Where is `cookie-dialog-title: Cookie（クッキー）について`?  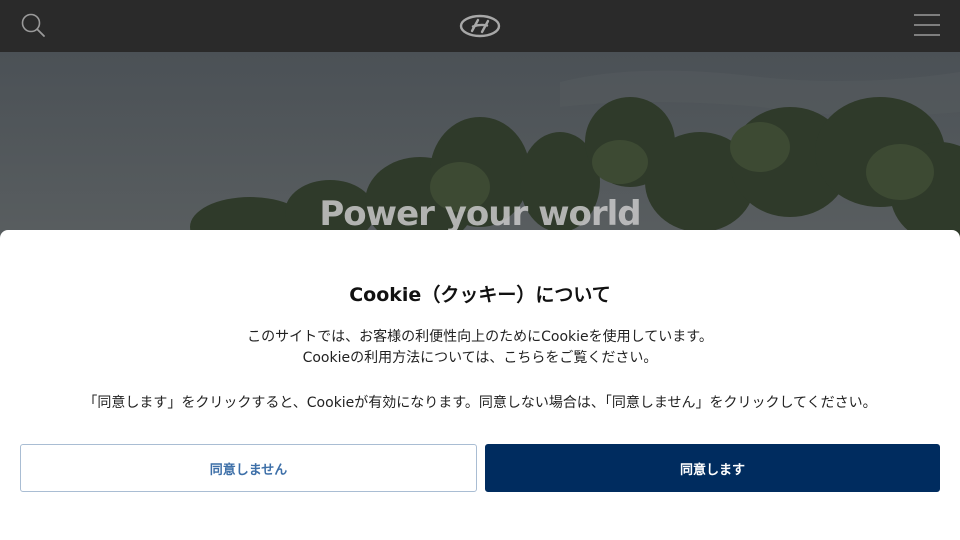 cookie-dialog-title: Cookie（クッキー）について is located at coordinates (480, 295).